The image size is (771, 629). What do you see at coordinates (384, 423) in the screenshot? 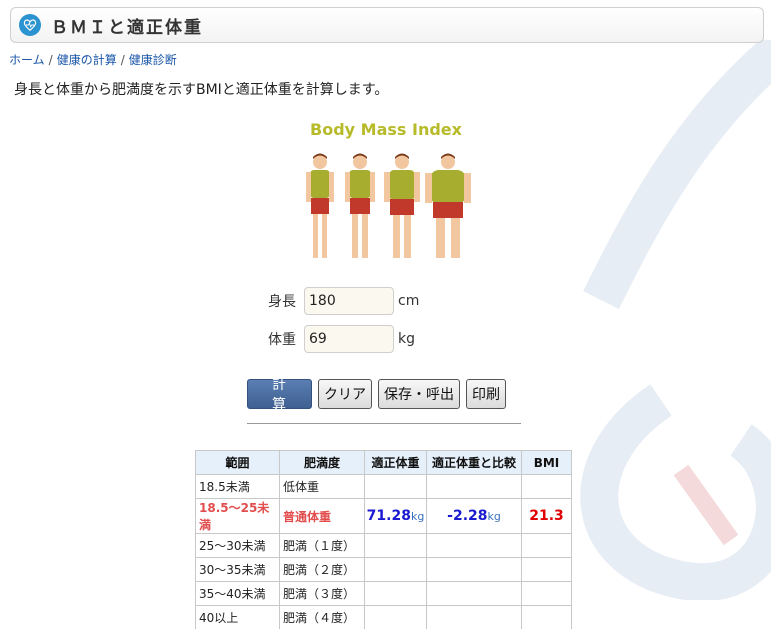
I see `divider` at bounding box center [384, 423].